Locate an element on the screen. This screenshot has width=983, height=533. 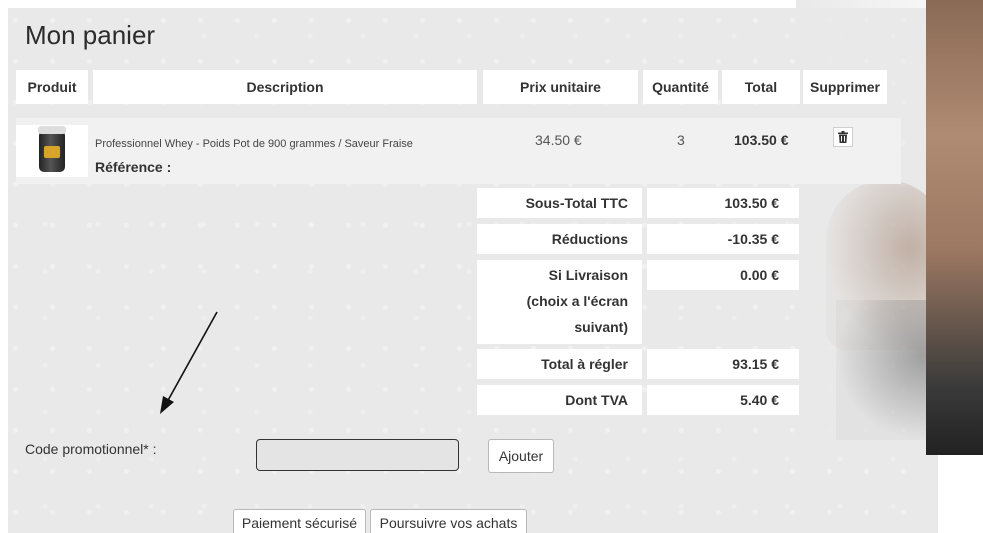
header-total: Total is located at coordinates (761, 87).